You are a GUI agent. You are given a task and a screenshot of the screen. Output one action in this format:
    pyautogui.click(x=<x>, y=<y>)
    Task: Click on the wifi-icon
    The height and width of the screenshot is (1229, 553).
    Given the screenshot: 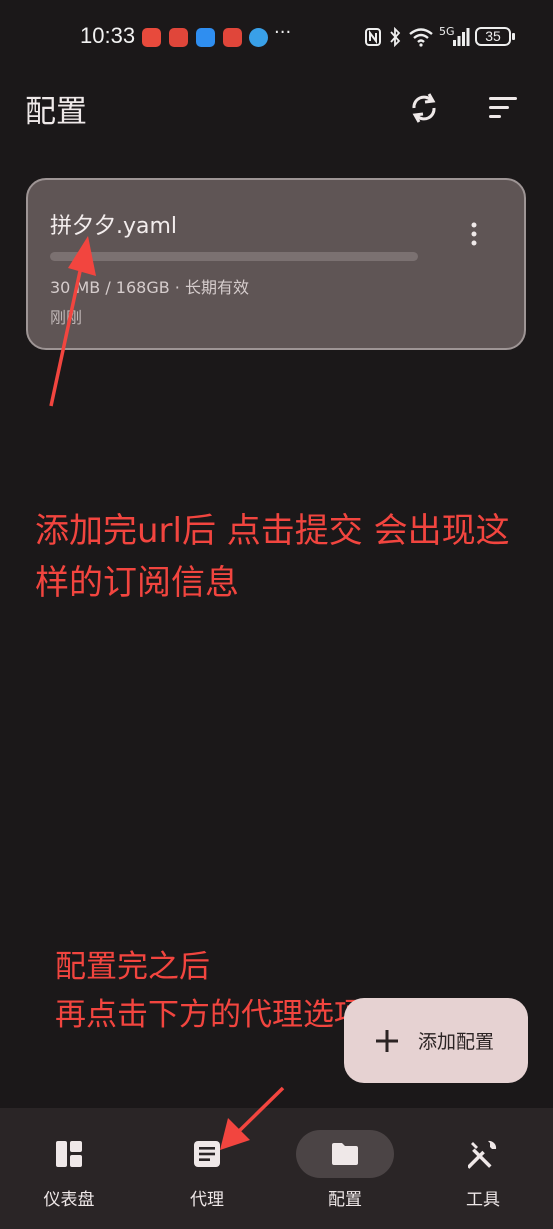 What is the action you would take?
    pyautogui.click(x=421, y=37)
    